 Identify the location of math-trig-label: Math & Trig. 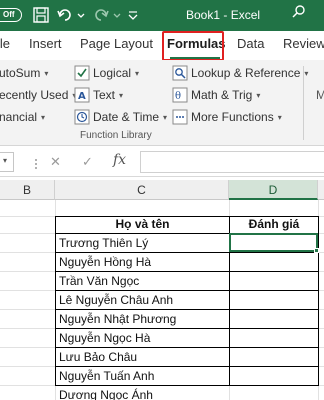
(222, 95).